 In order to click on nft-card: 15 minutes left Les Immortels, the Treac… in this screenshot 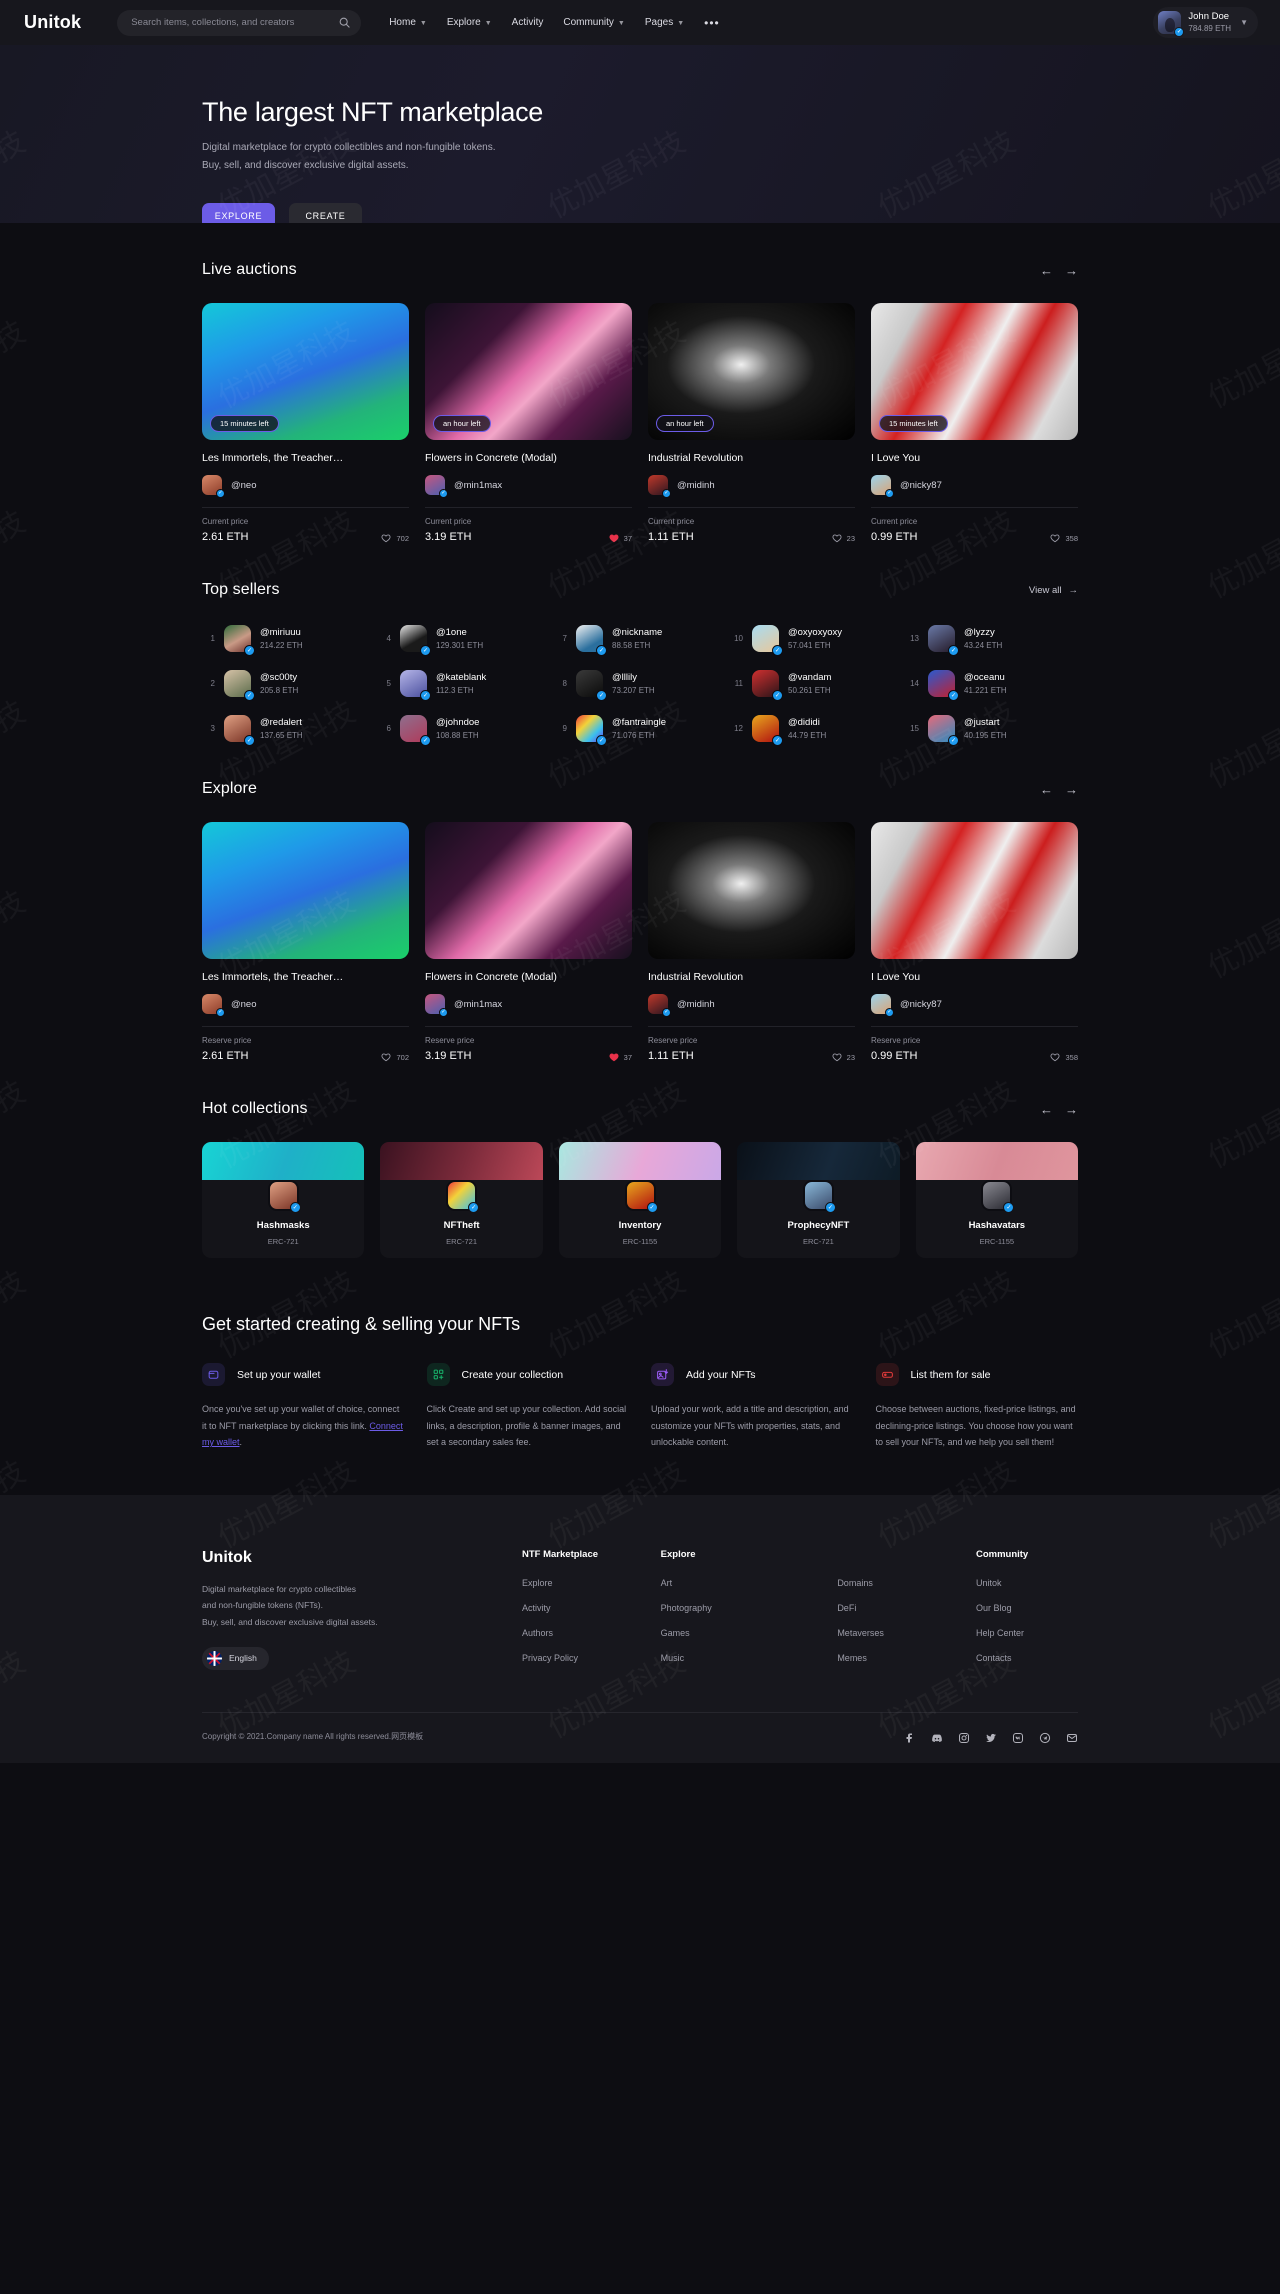, I will do `click(305, 423)`.